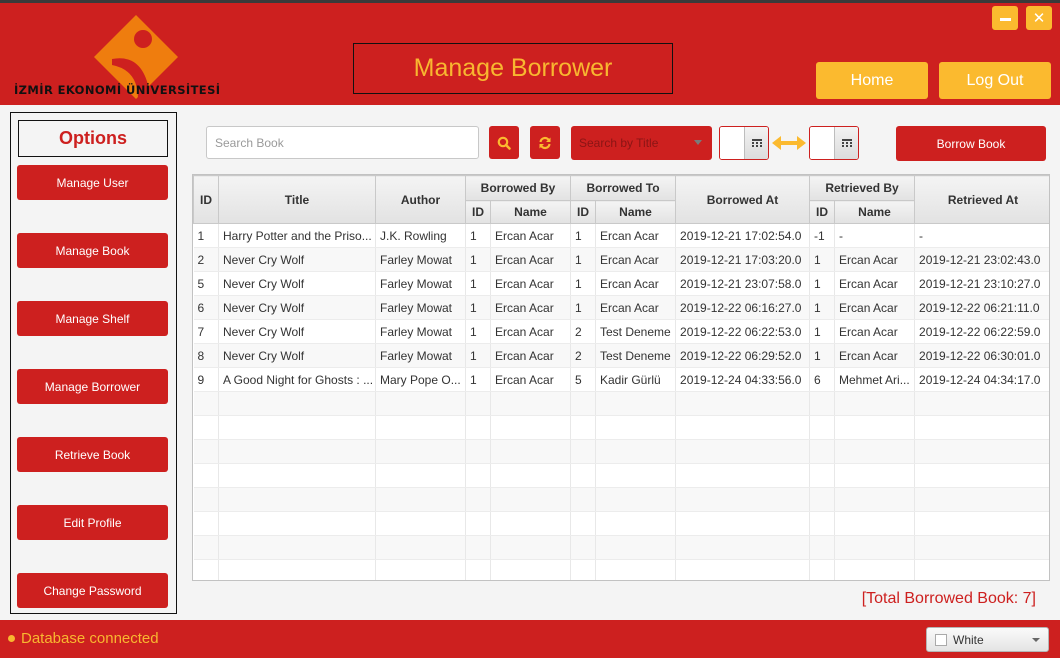 The width and height of the screenshot is (1060, 658). I want to click on edit-profile-button: Edit Profile, so click(92, 522).